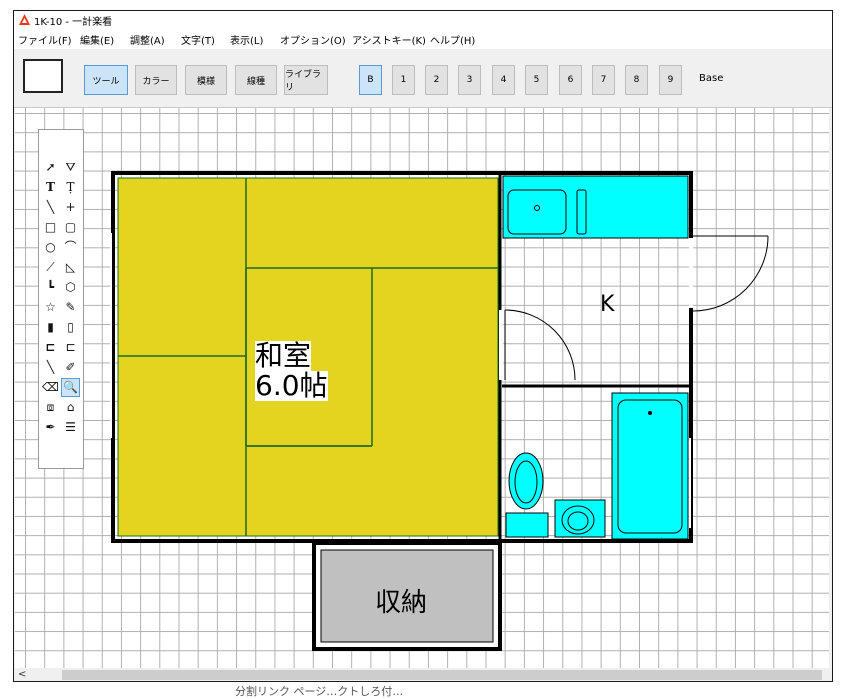 The width and height of the screenshot is (850, 699). Describe the element at coordinates (423, 20) in the screenshot. I see `title-bar: 1K-10 - 一計楽看` at that location.